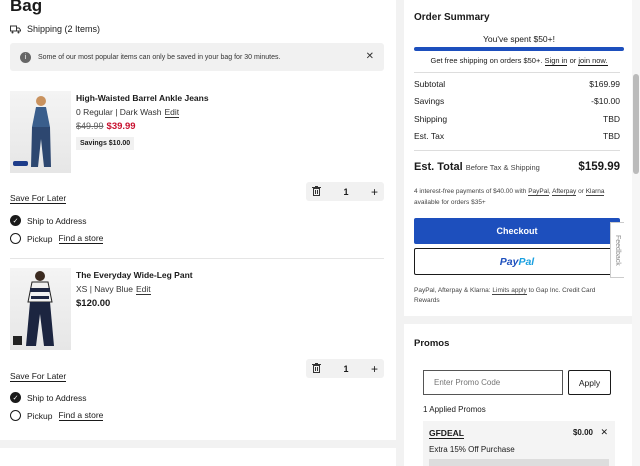 The height and width of the screenshot is (466, 640). Describe the element at coordinates (564, 192) in the screenshot. I see `afterpay-link: Afterpay` at that location.